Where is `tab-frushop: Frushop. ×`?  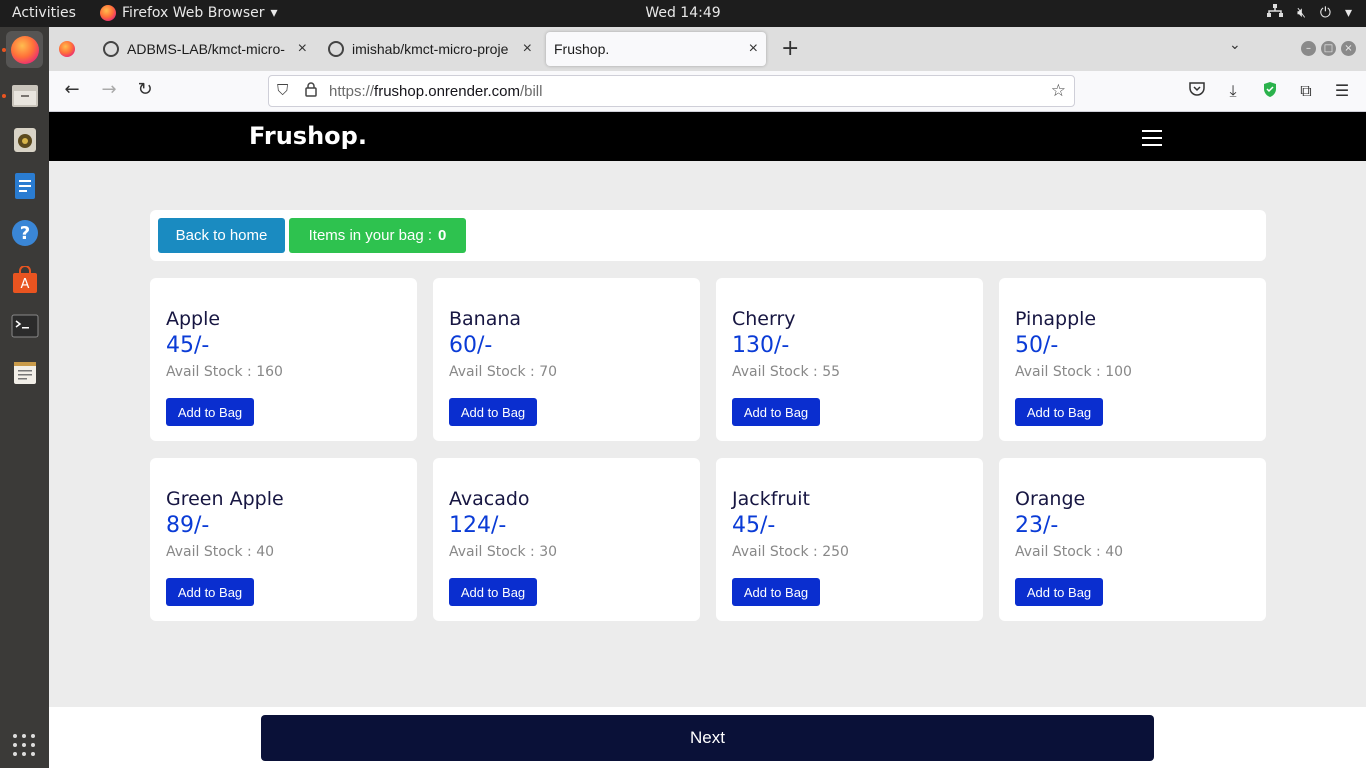 tab-frushop: Frushop. × is located at coordinates (656, 49).